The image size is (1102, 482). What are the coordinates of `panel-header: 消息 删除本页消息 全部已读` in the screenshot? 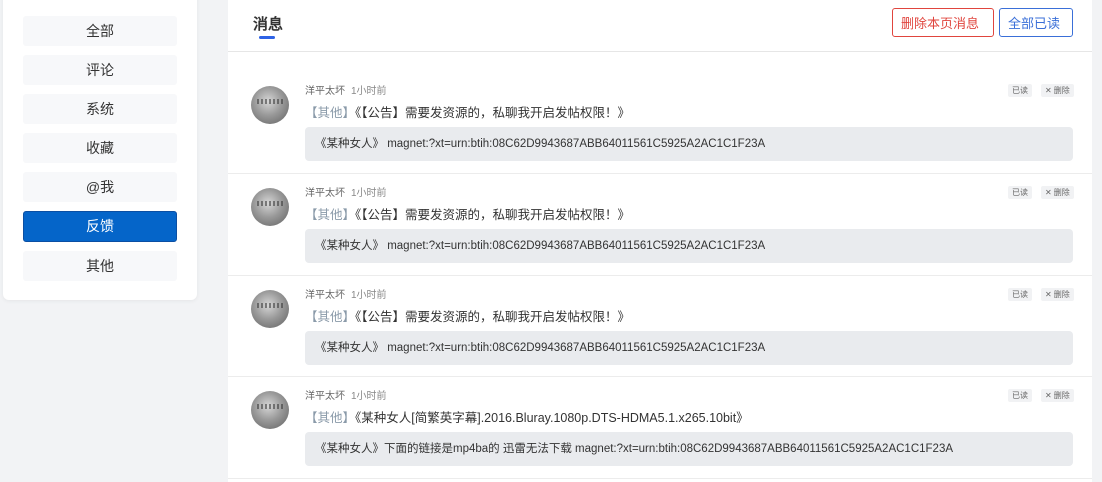 It's located at (660, 26).